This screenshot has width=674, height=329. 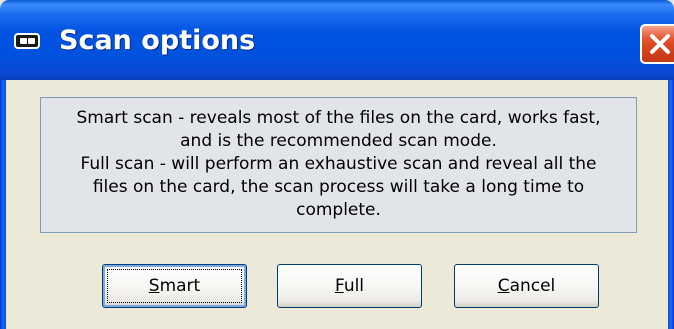 What do you see at coordinates (671, 204) in the screenshot?
I see `window-frame-right` at bounding box center [671, 204].